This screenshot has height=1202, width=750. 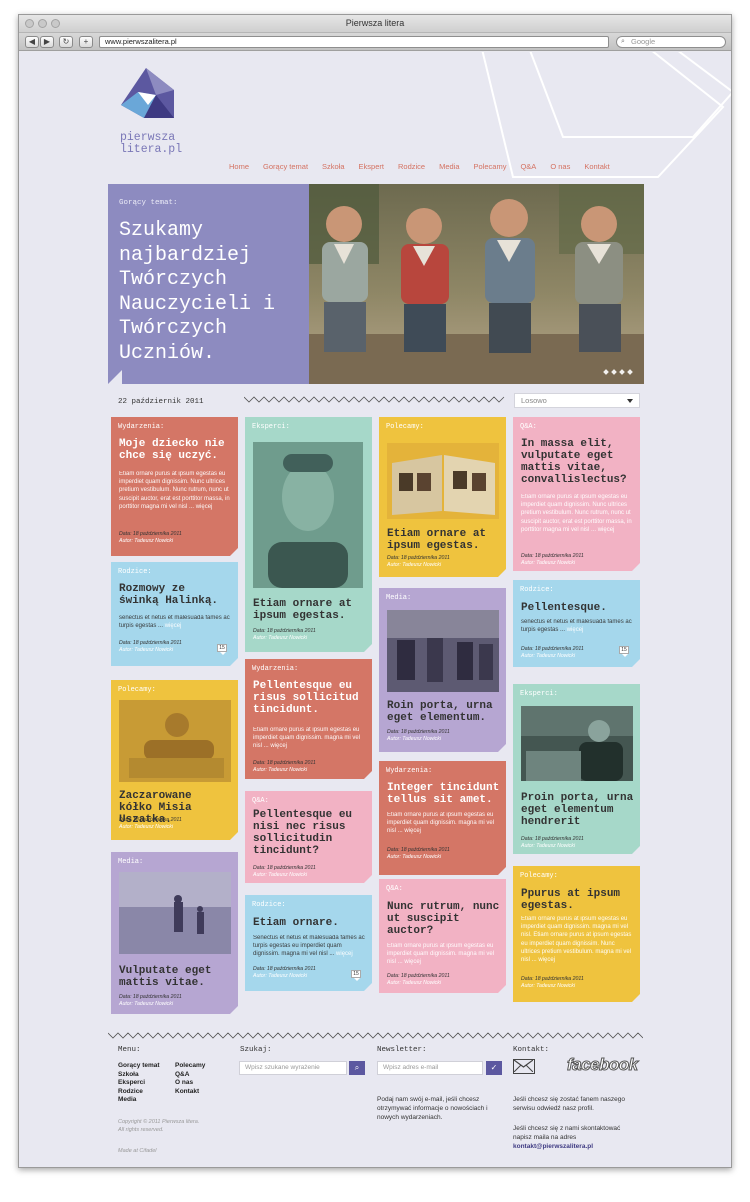 What do you see at coordinates (333, 166) in the screenshot?
I see `nav-szkola: Szkoła` at bounding box center [333, 166].